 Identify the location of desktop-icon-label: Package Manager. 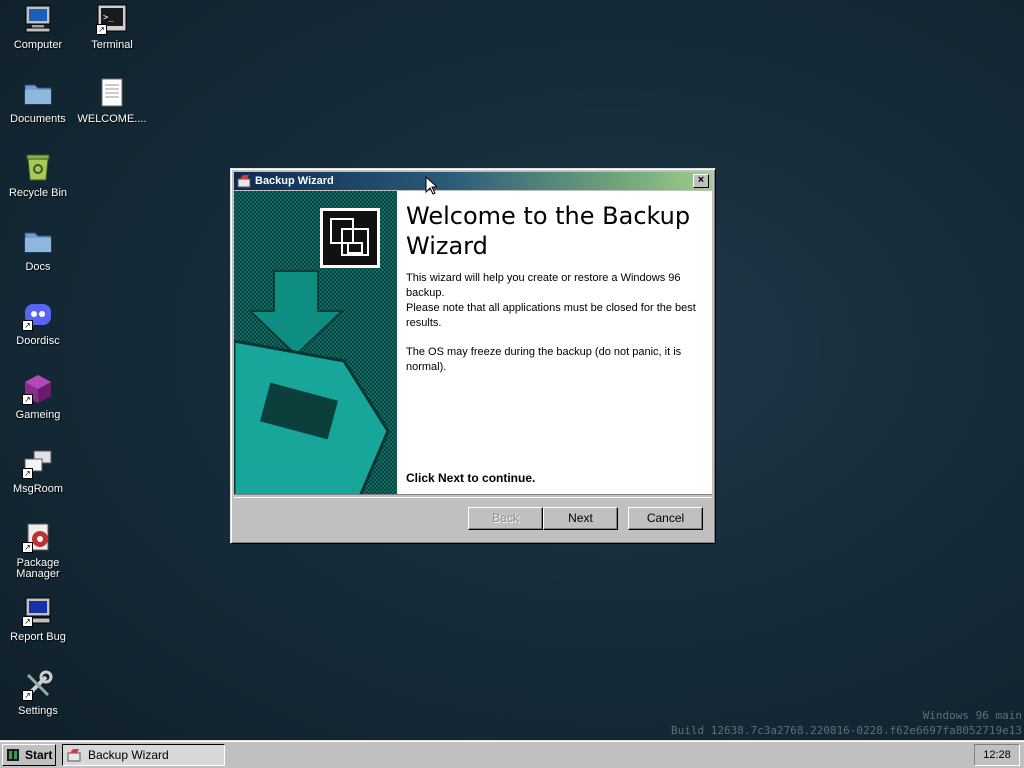
(38, 568).